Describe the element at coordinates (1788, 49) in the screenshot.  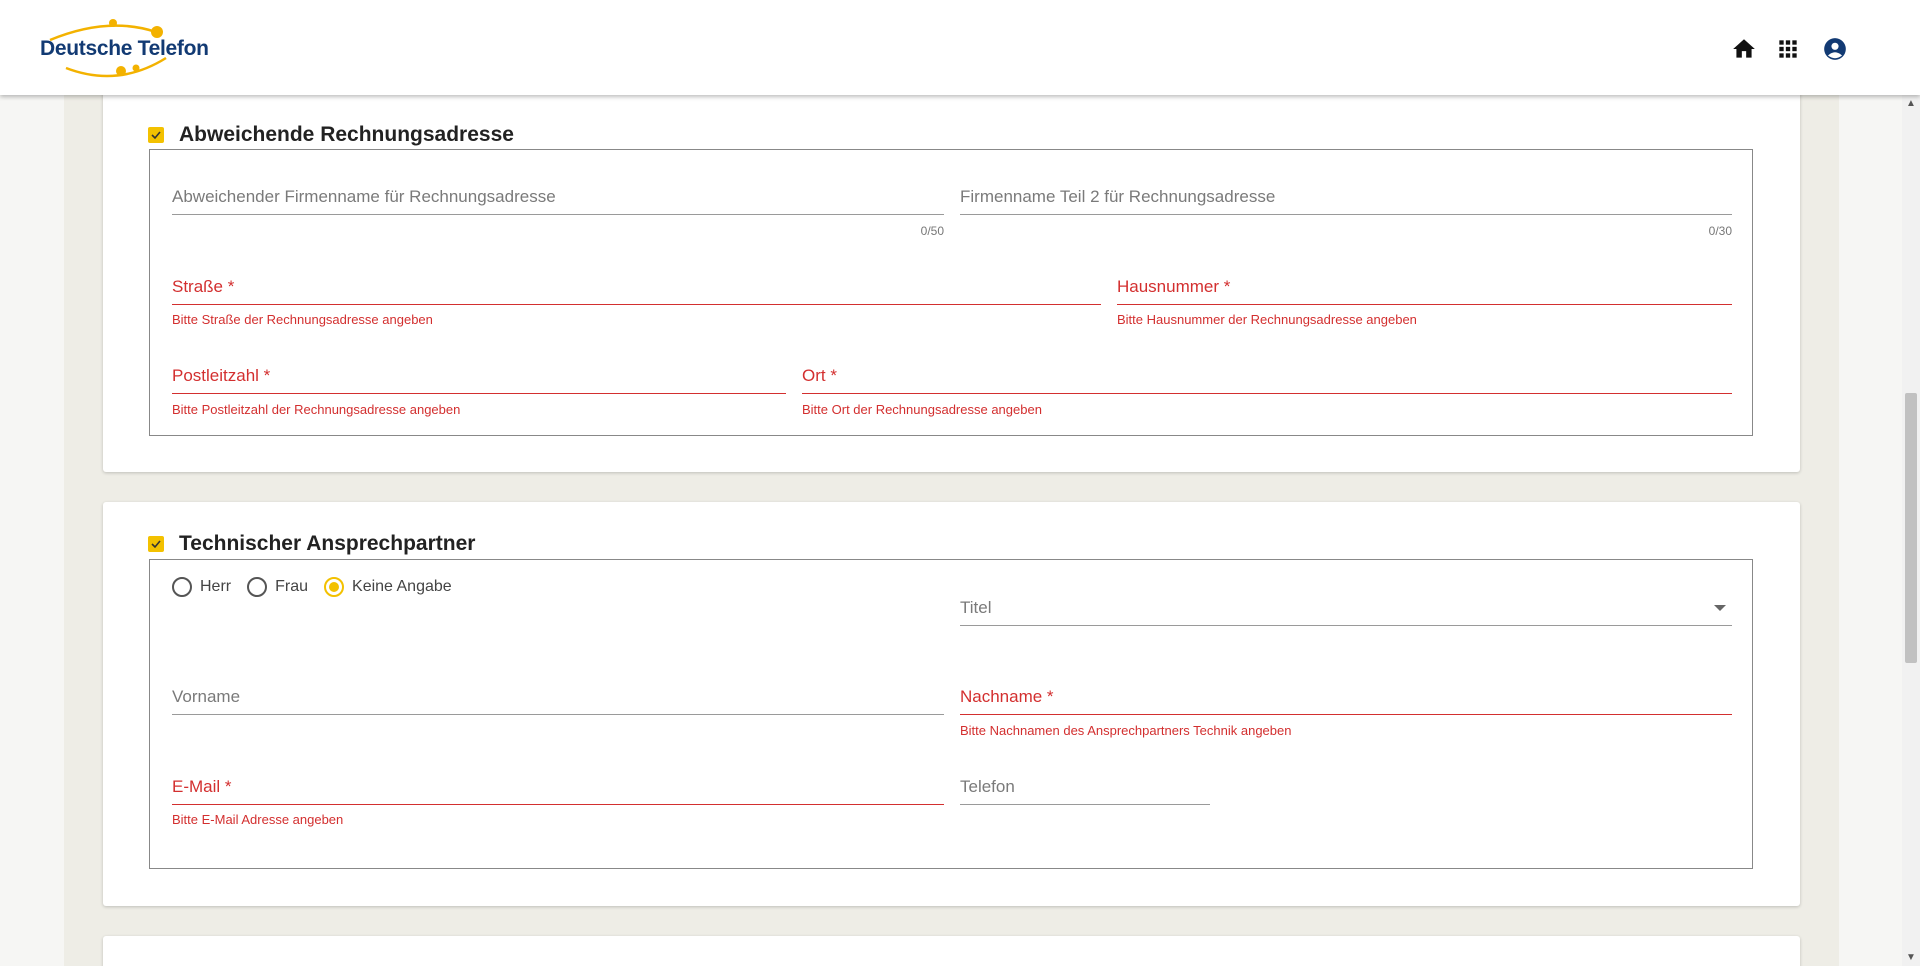
I see `apps-grid-icon` at that location.